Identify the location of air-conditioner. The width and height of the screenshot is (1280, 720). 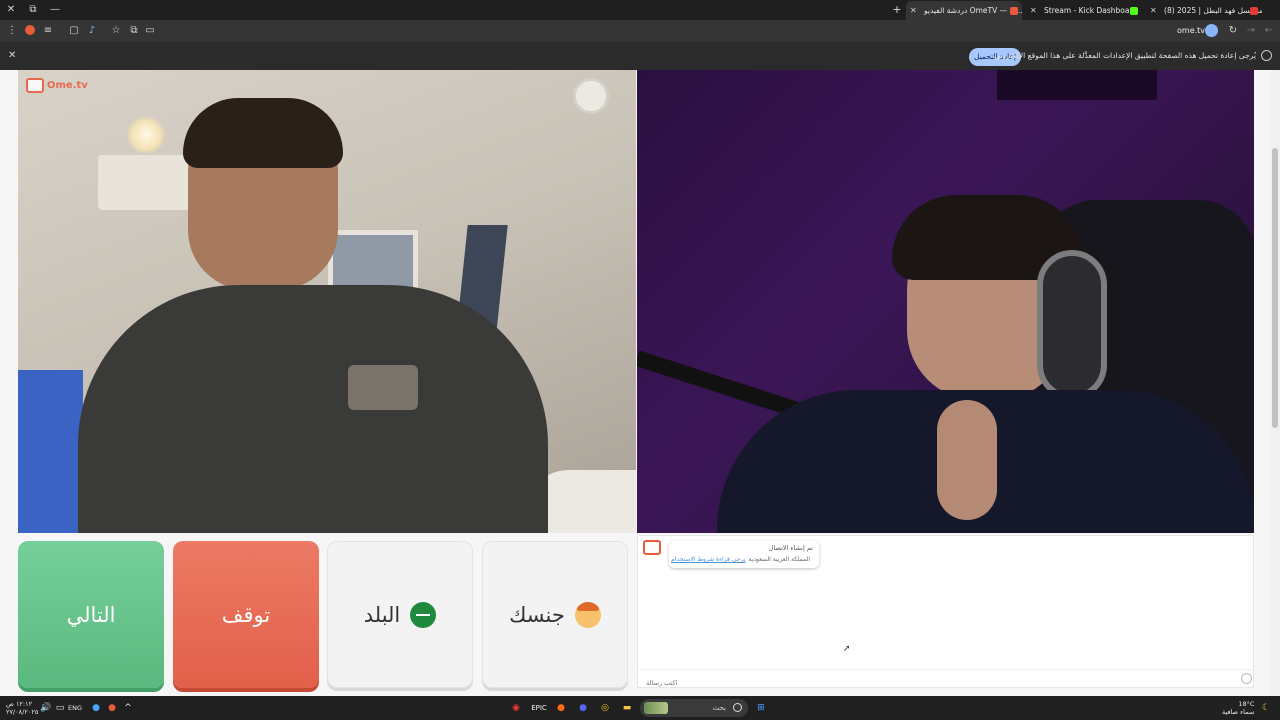
(145, 182).